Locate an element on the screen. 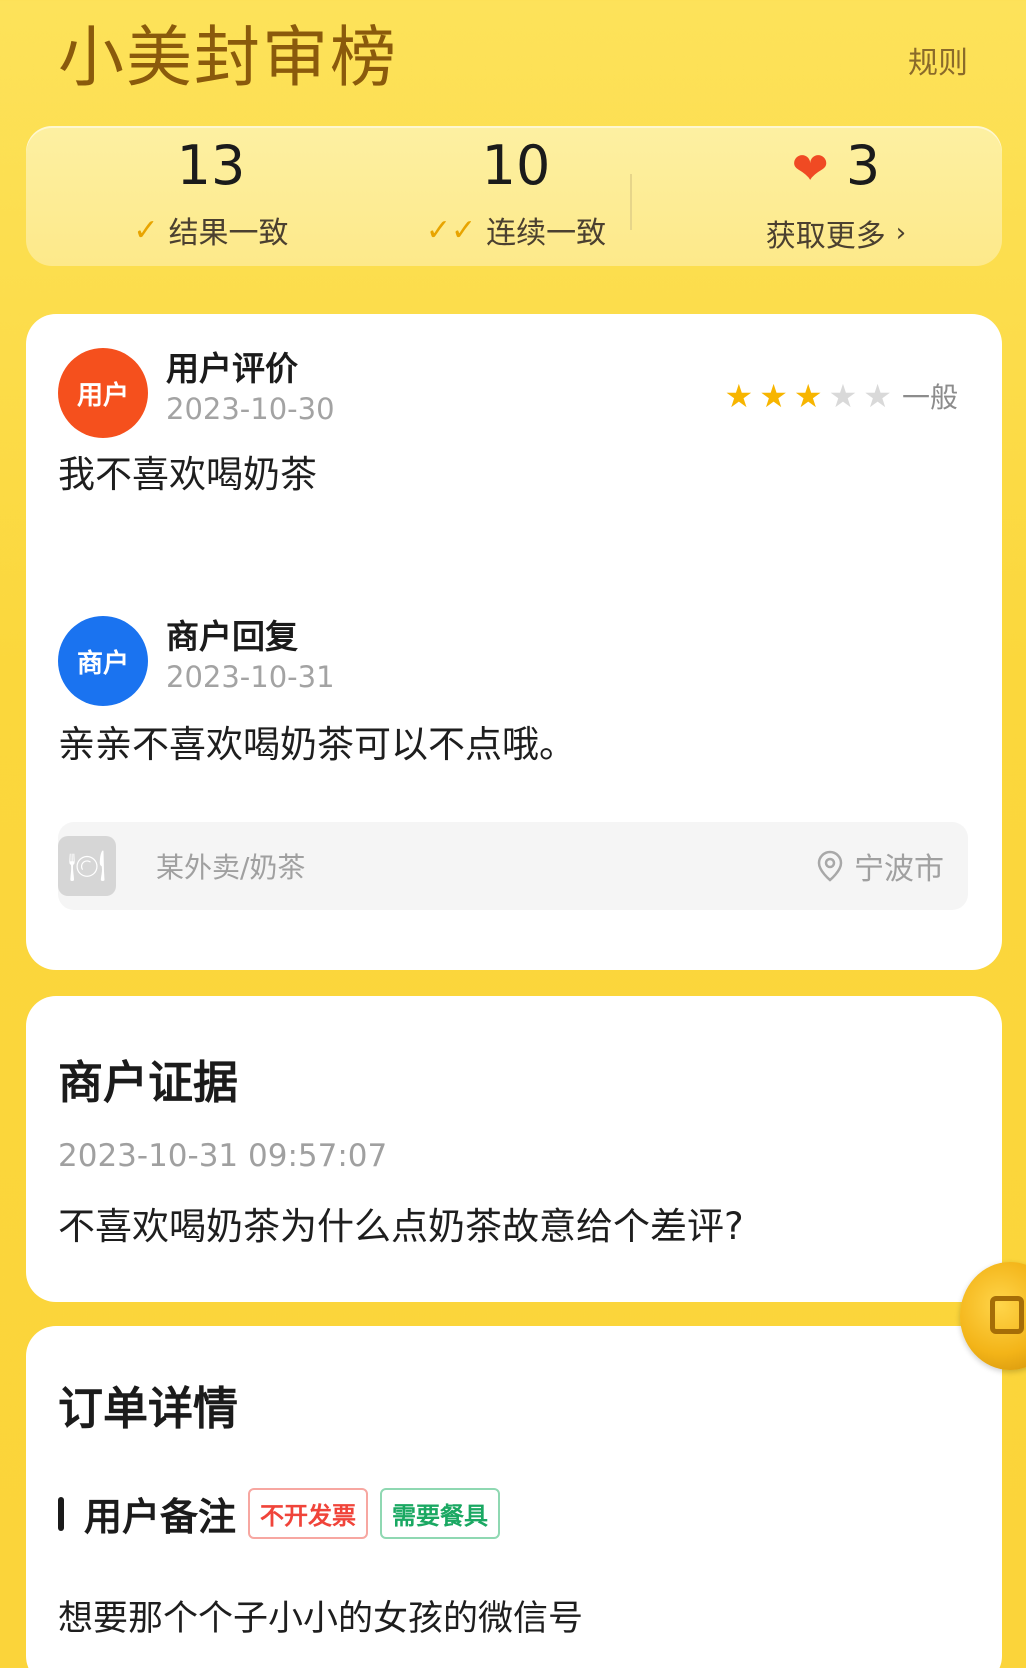 Image resolution: width=1026 pixels, height=1668 pixels. shop-logo-icon: 🍽 is located at coordinates (87, 866).